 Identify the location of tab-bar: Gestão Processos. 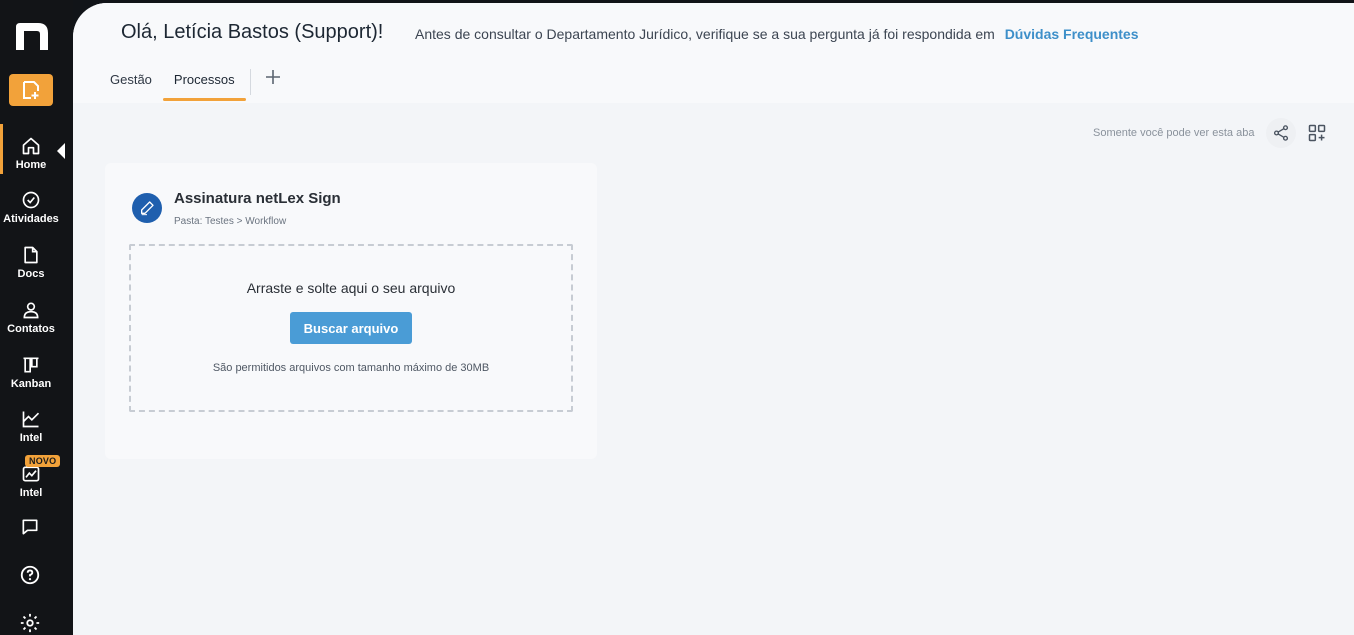
(193, 83).